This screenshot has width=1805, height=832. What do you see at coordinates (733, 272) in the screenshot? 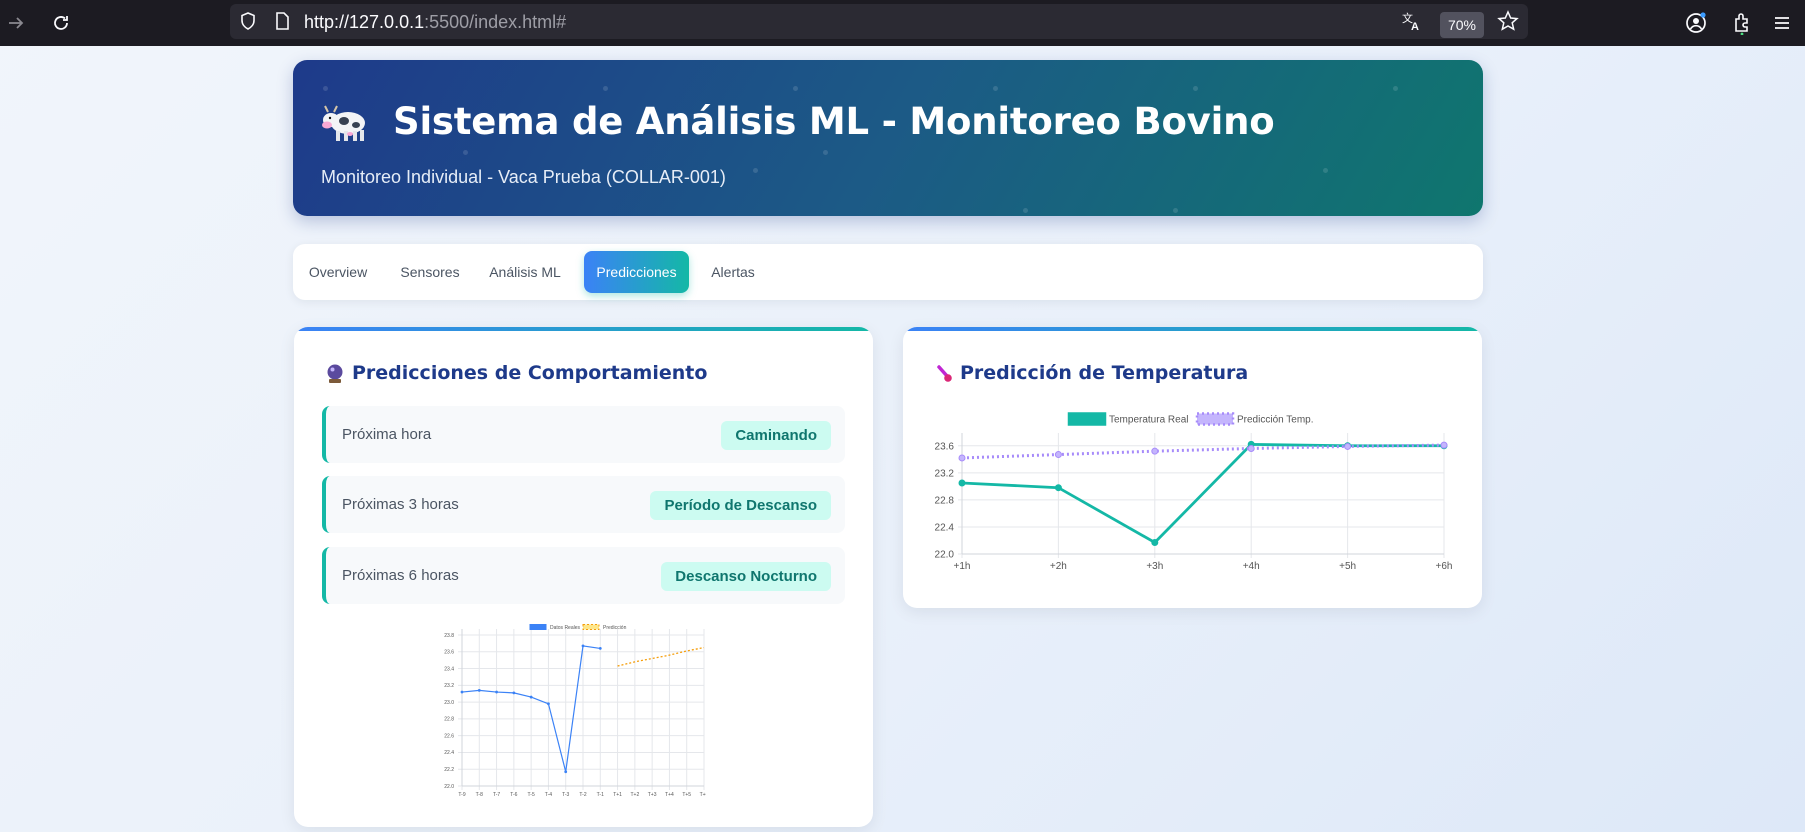
I see `tab-alertas: Alertas` at bounding box center [733, 272].